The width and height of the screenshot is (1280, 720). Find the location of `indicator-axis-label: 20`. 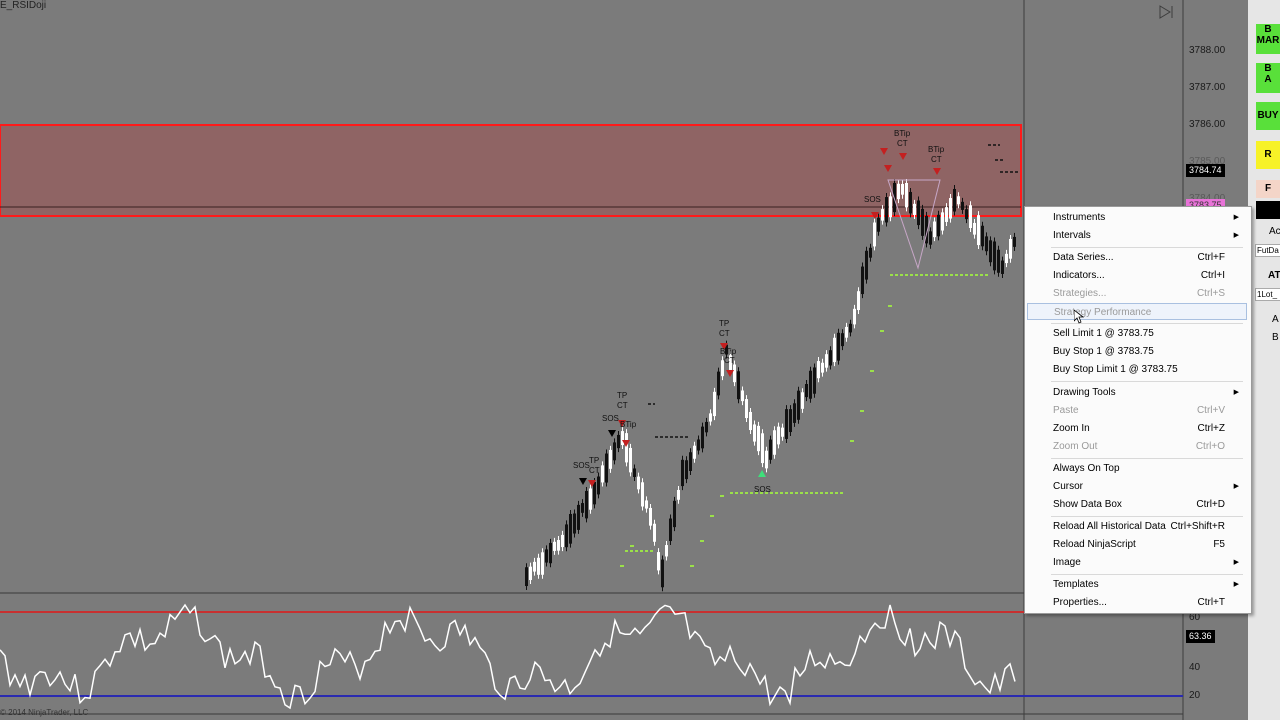

indicator-axis-label: 20 is located at coordinates (1195, 695).